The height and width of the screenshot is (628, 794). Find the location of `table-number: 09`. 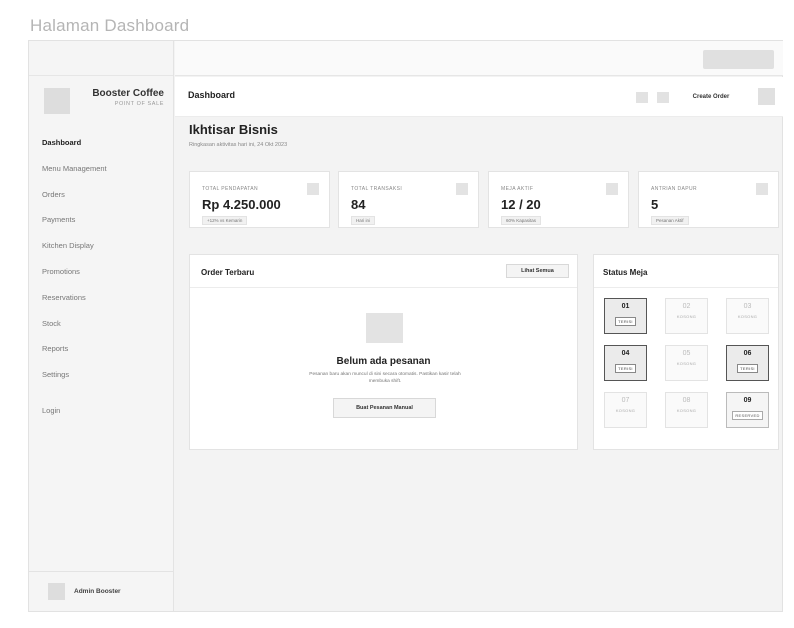

table-number: 09 is located at coordinates (747, 400).